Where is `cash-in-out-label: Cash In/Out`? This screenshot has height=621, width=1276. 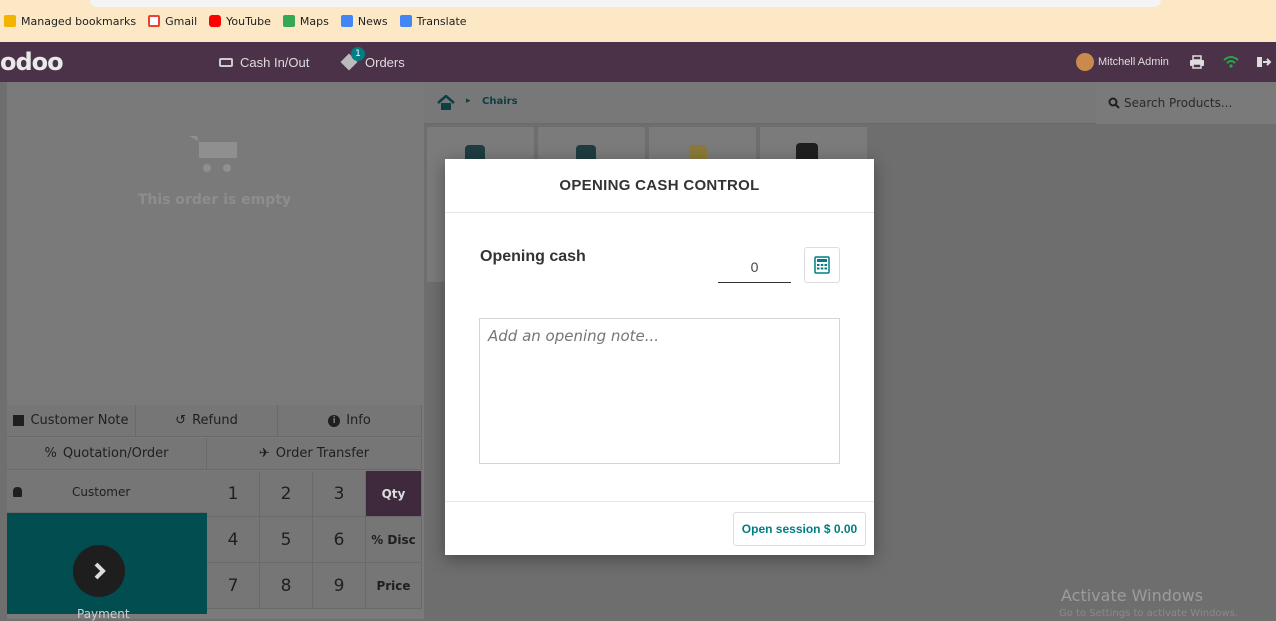
cash-in-out-label: Cash In/Out is located at coordinates (275, 62).